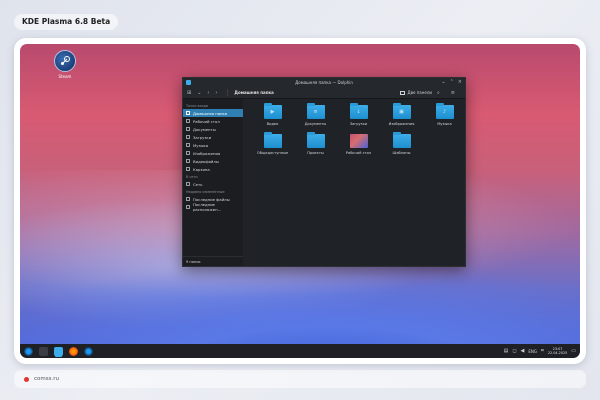 The width and height of the screenshot is (600, 400). Describe the element at coordinates (188, 199) in the screenshot. I see `recent-files-icon` at that location.